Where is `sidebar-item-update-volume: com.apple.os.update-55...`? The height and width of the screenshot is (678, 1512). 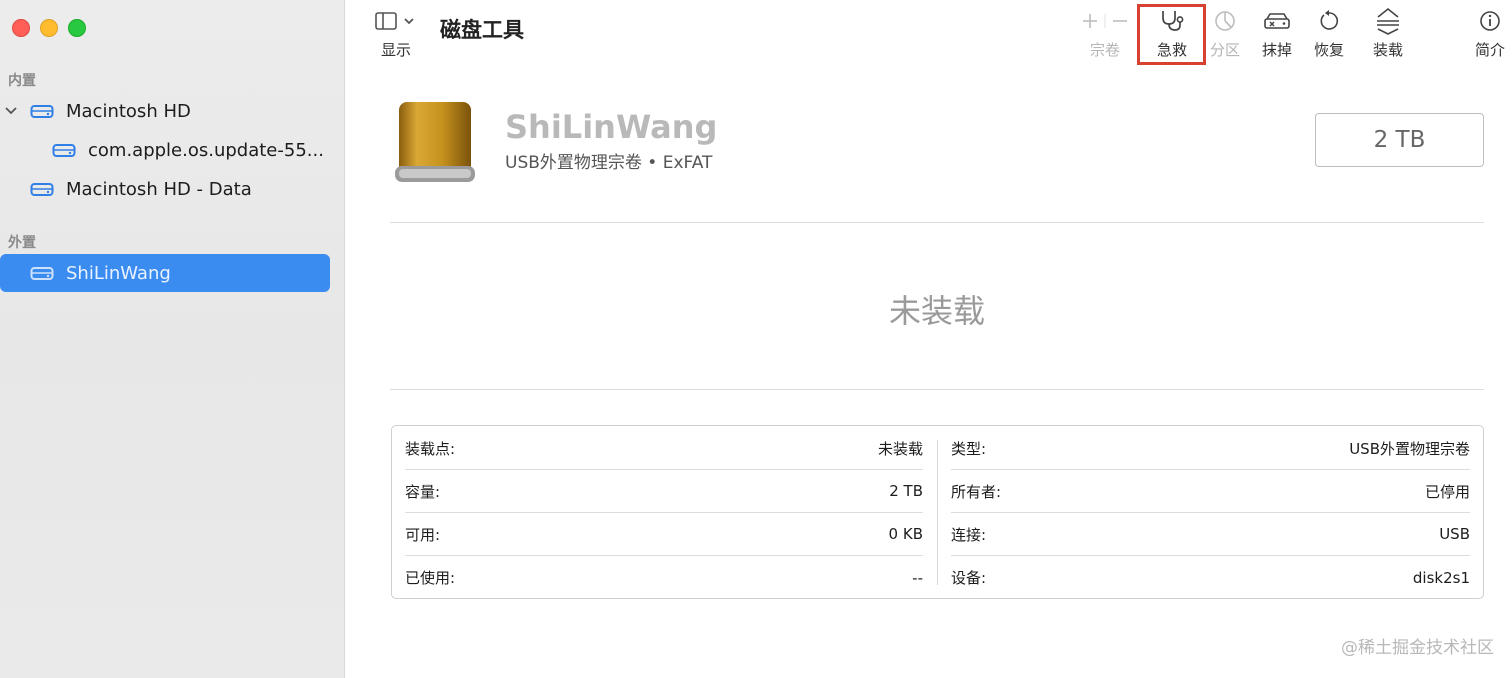
sidebar-item-update-volume: com.apple.os.update-55... is located at coordinates (162, 150).